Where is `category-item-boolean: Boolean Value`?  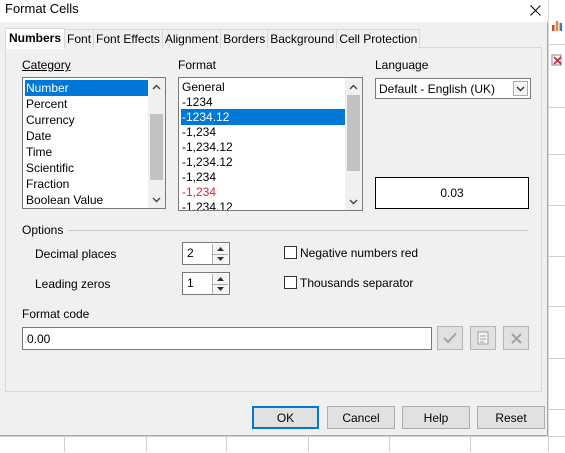
category-item-boolean: Boolean Value is located at coordinates (64, 200).